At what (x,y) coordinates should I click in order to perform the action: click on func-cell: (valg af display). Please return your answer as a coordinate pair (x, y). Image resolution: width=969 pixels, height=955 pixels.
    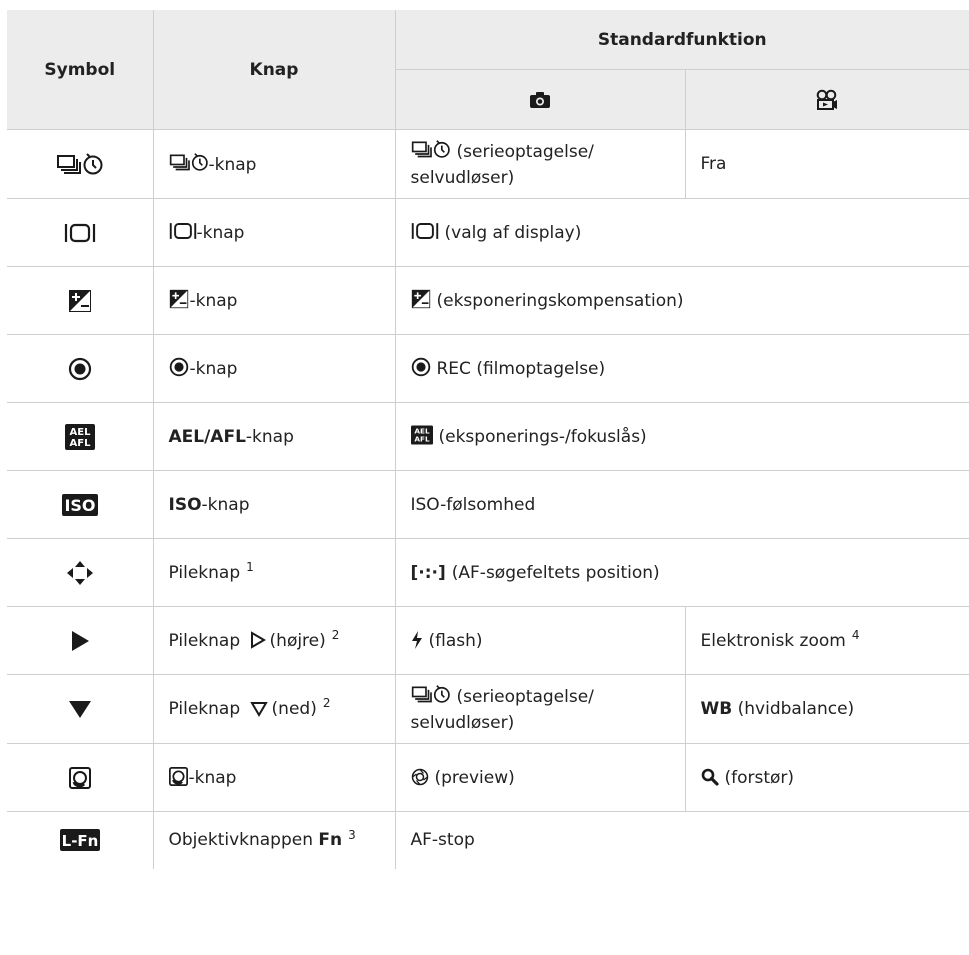
    Looking at the image, I should click on (681, 232).